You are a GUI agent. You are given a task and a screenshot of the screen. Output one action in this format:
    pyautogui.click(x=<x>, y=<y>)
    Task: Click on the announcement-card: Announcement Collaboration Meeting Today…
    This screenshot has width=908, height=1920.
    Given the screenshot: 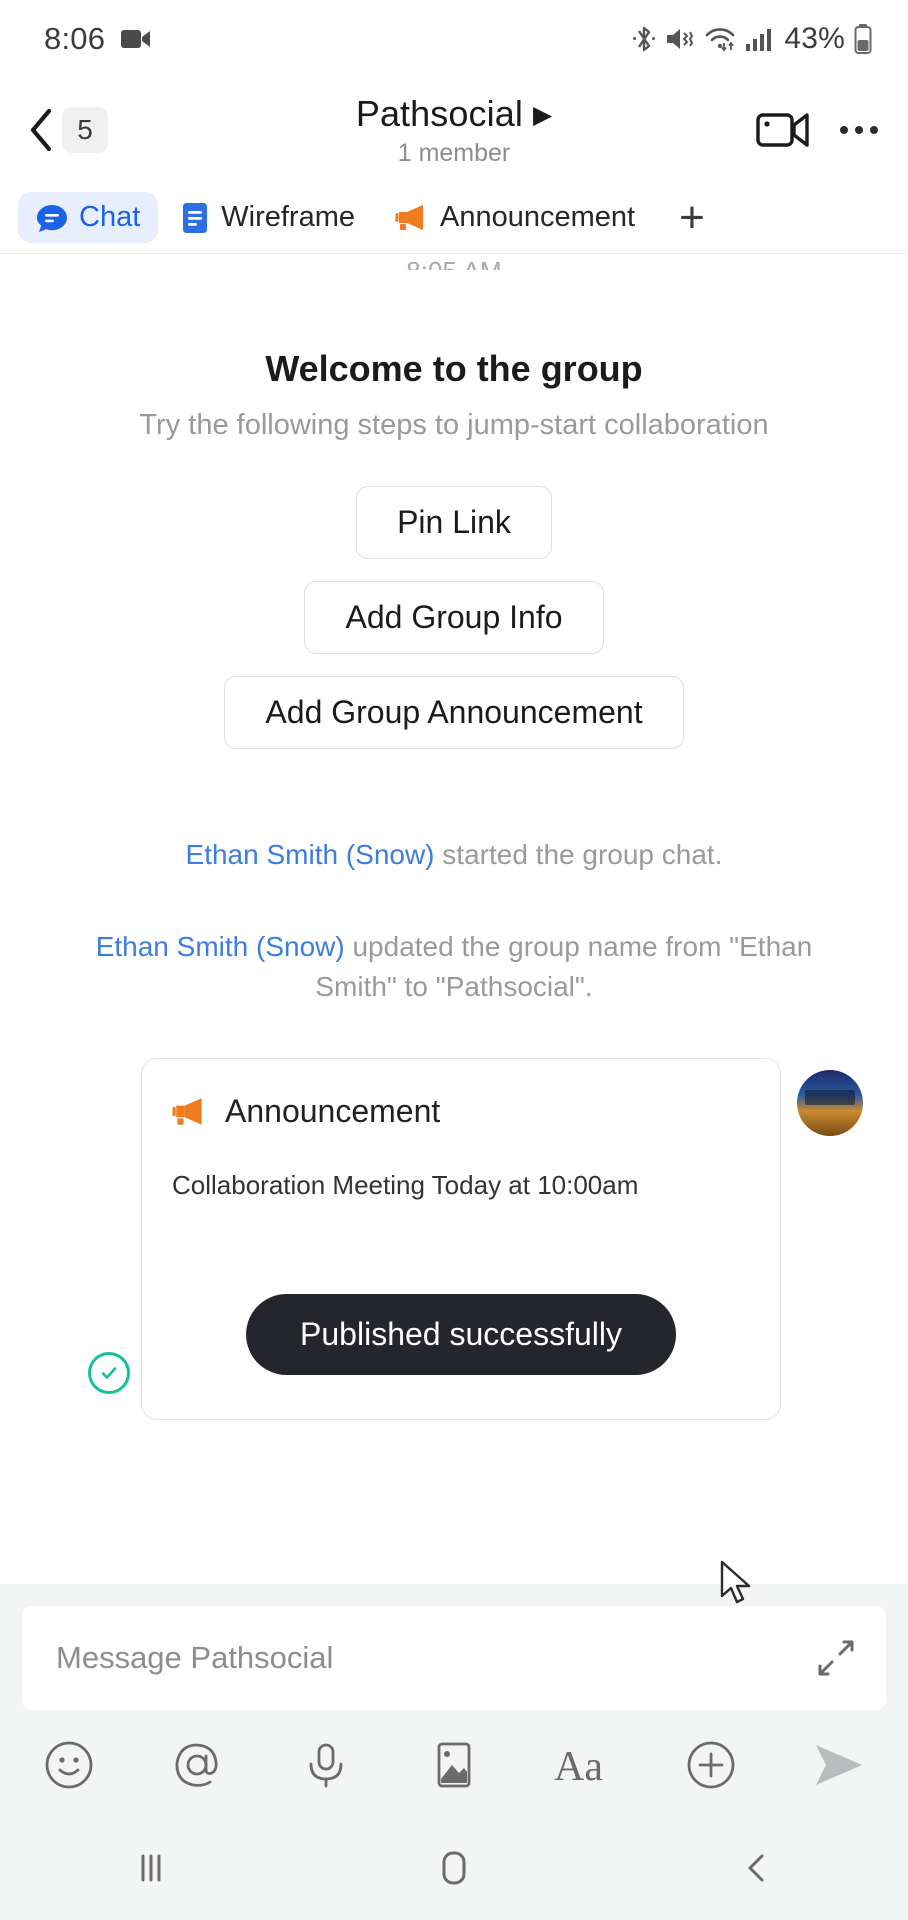 What is the action you would take?
    pyautogui.click(x=461, y=1239)
    